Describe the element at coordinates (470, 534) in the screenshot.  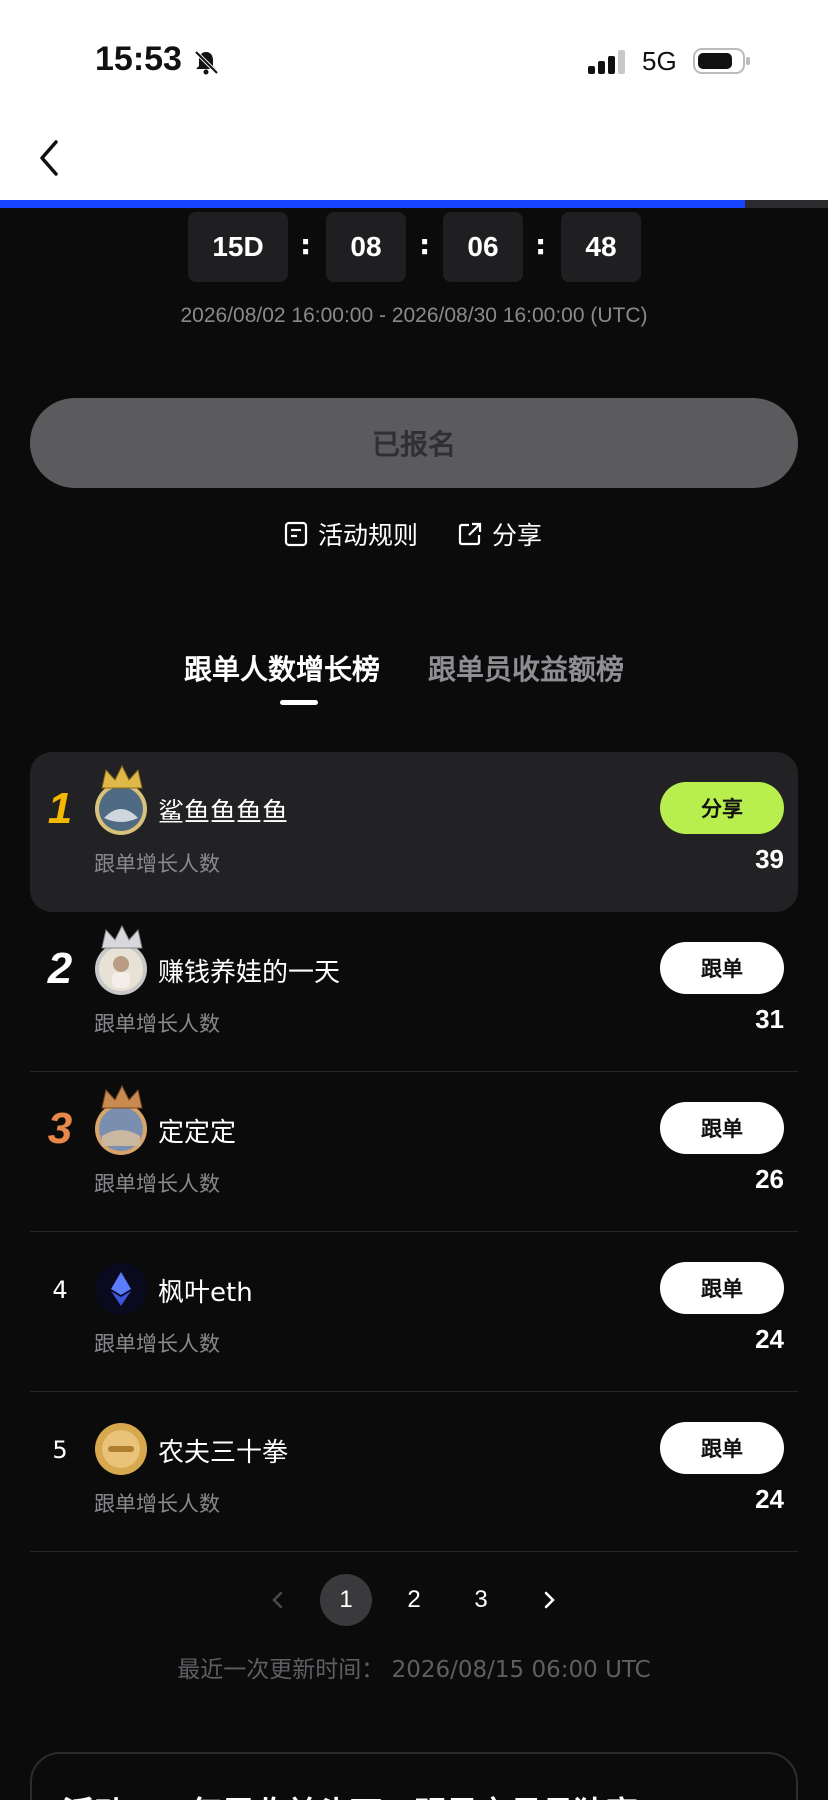
I see `share-external-icon` at that location.